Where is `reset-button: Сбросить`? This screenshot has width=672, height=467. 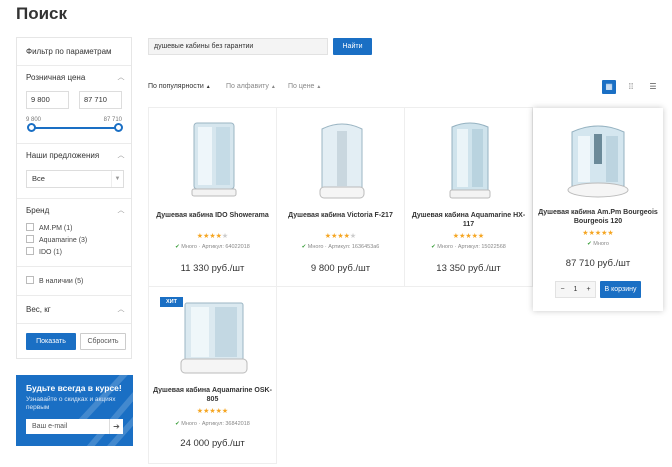
reset-button: Сбросить is located at coordinates (103, 341).